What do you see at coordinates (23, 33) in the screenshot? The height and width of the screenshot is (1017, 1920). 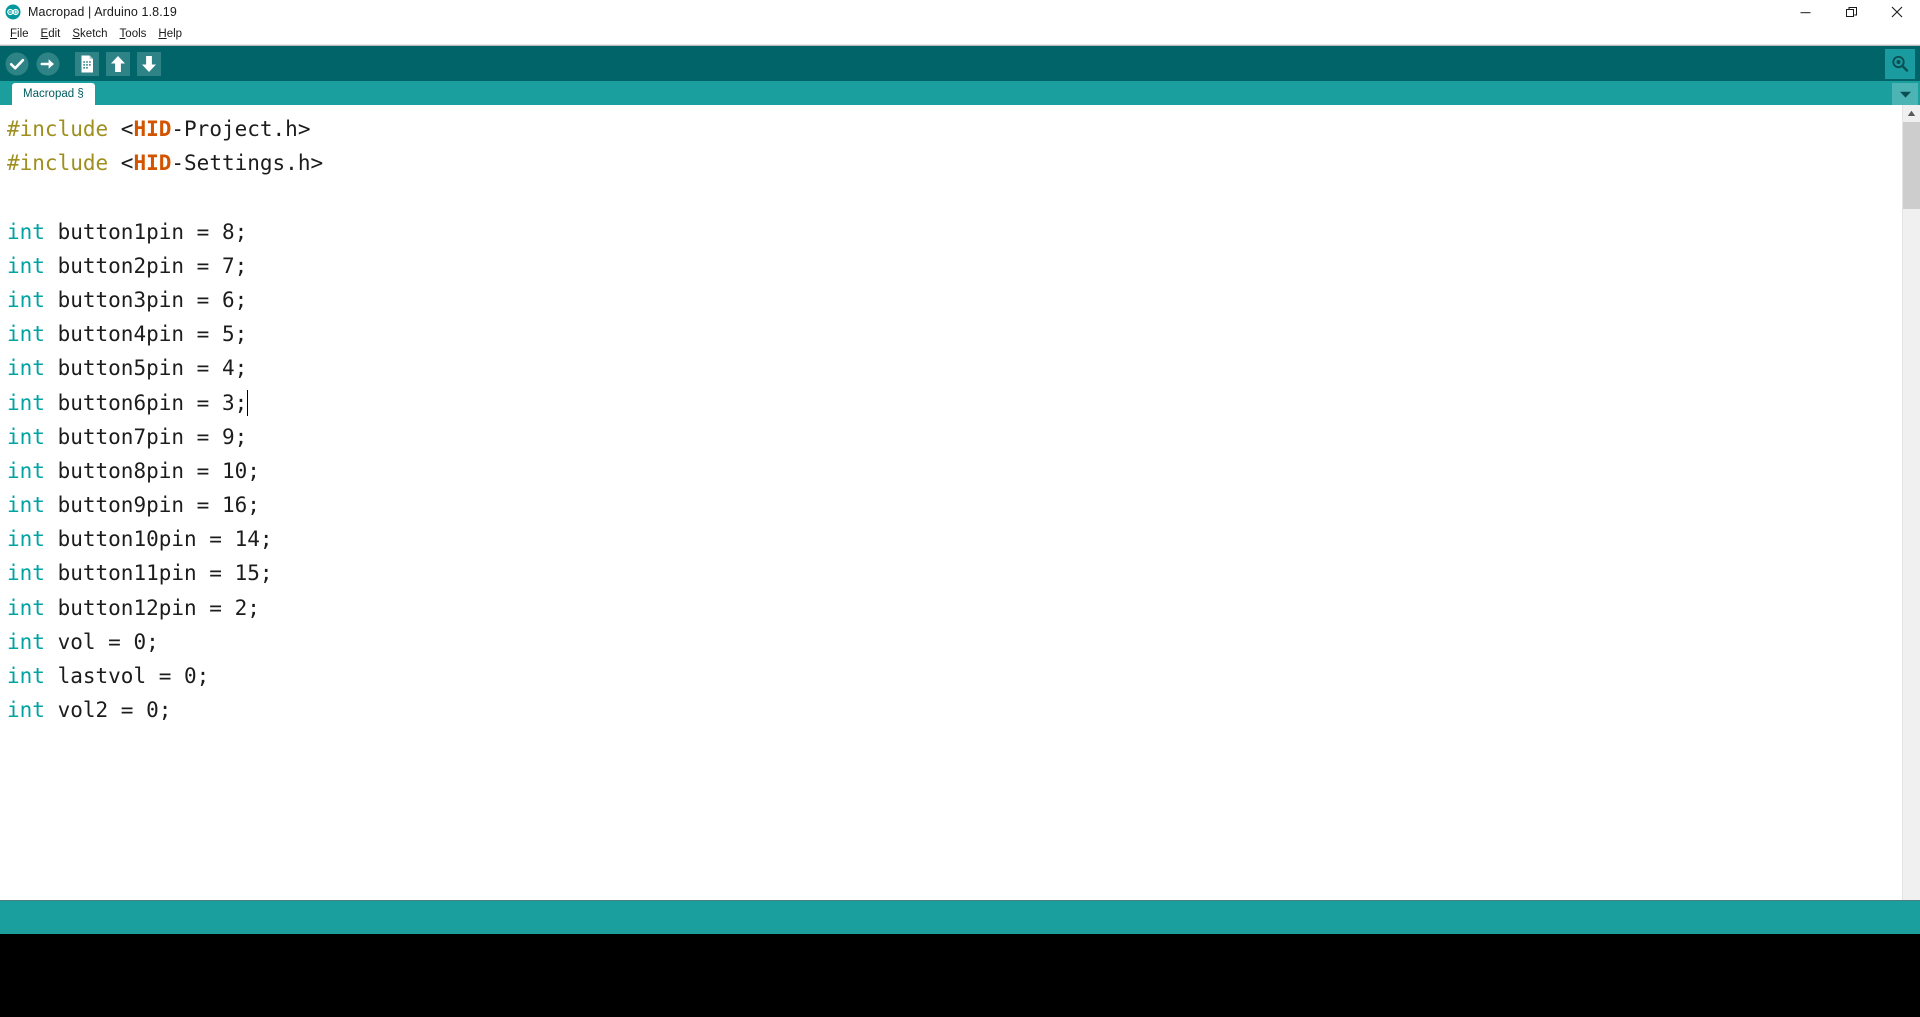 I see `menu-file-rest: ile` at bounding box center [23, 33].